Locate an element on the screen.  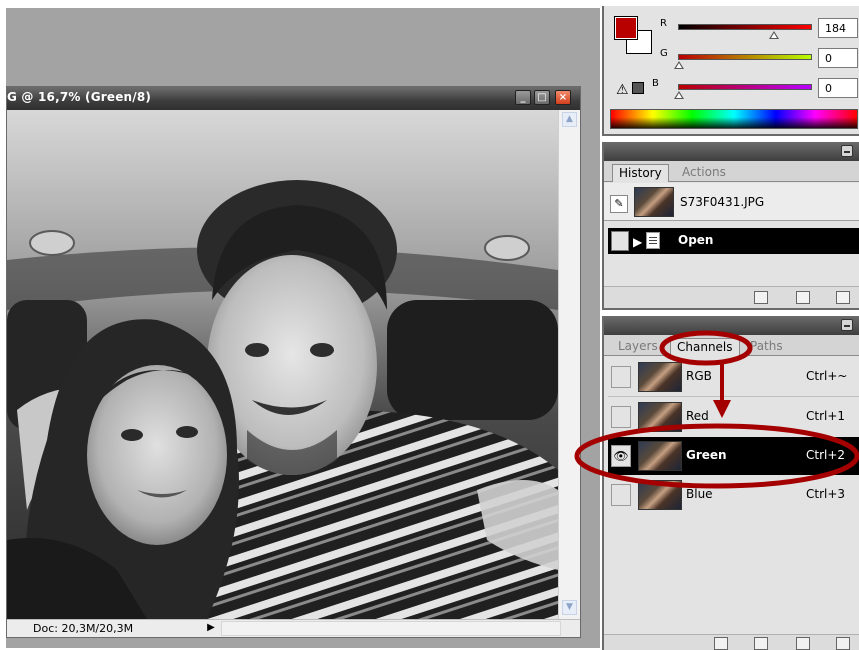
channel-name: Green is located at coordinates (706, 455).